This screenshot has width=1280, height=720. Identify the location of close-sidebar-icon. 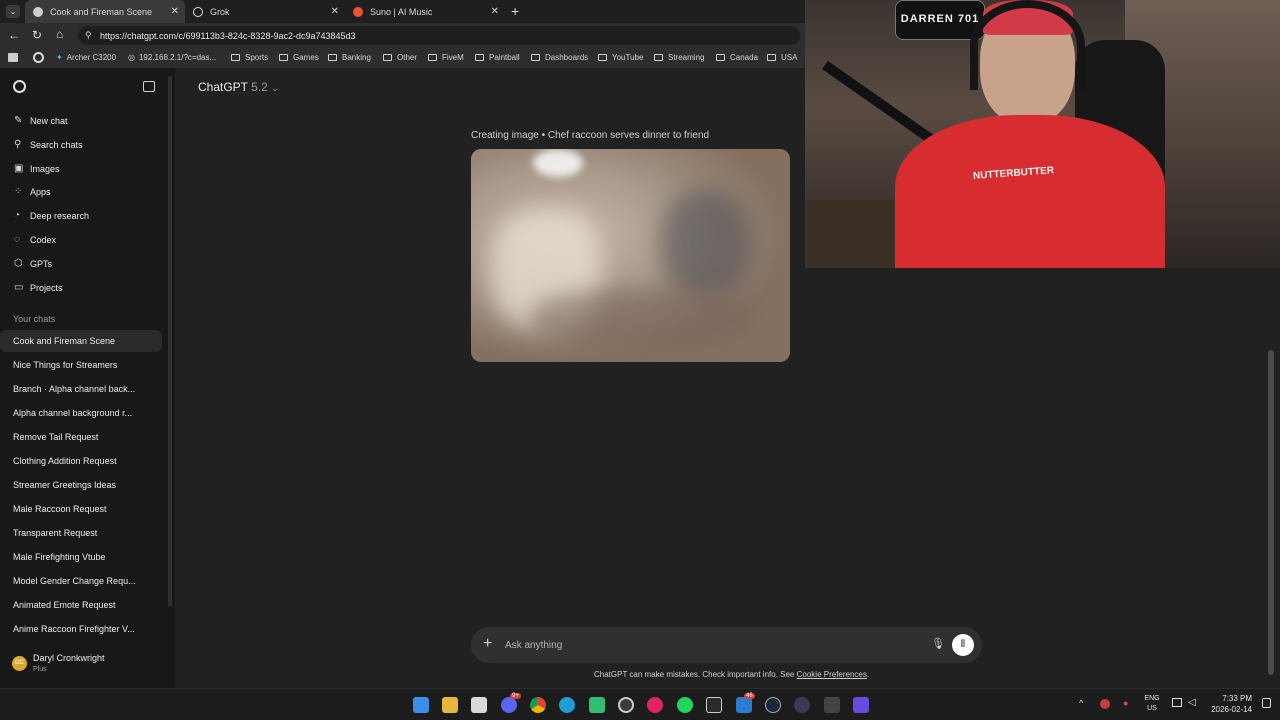
(149, 86).